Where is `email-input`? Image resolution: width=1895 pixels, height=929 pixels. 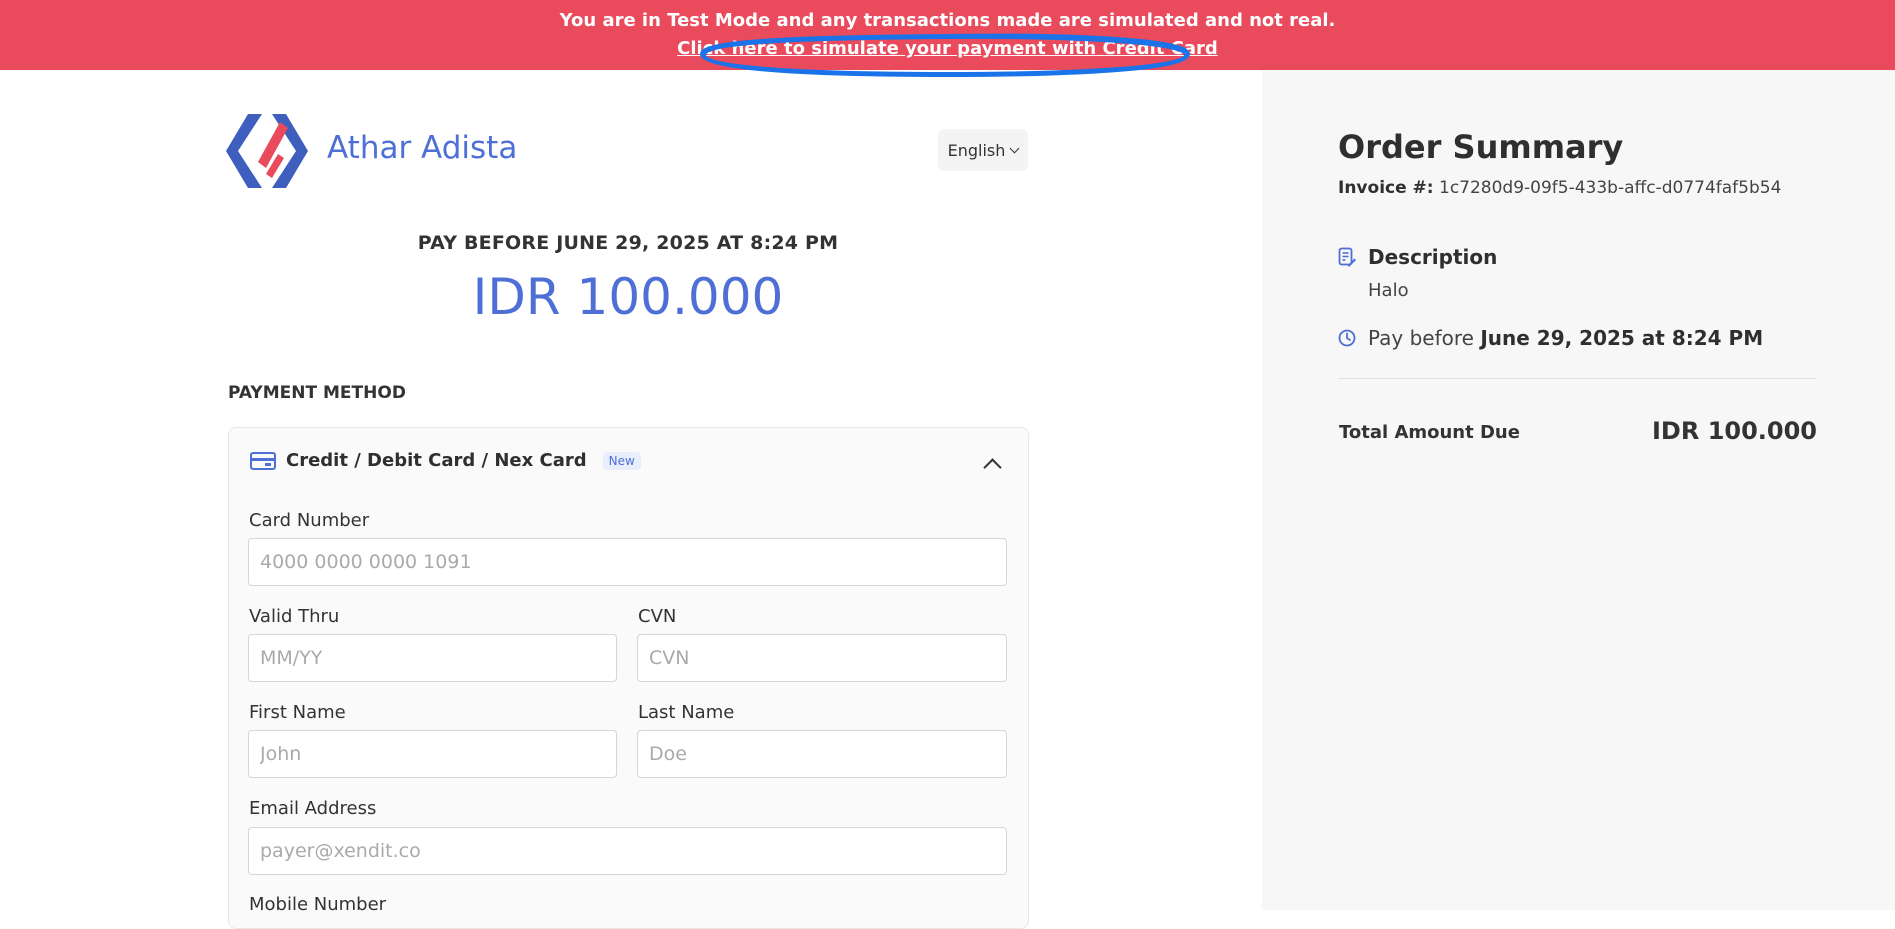 email-input is located at coordinates (627, 851).